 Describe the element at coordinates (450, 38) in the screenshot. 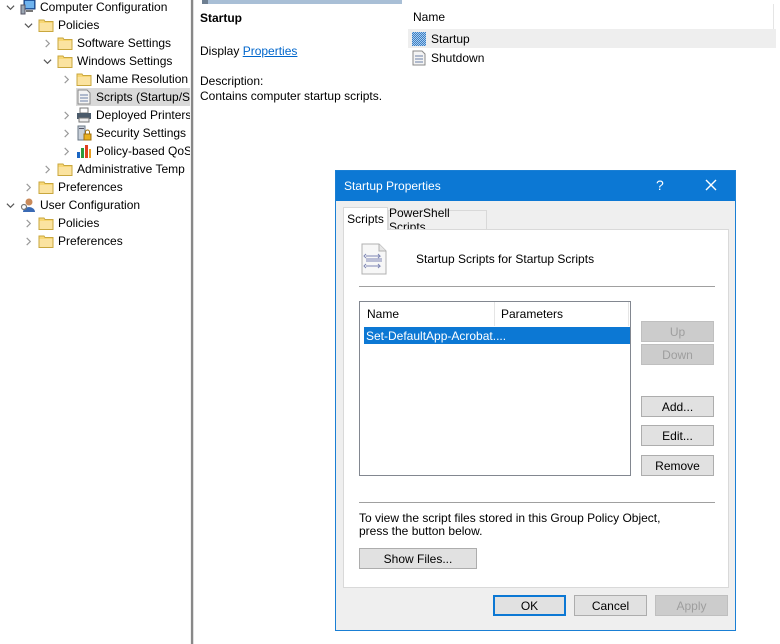

I see `list-item-label: Startup` at that location.